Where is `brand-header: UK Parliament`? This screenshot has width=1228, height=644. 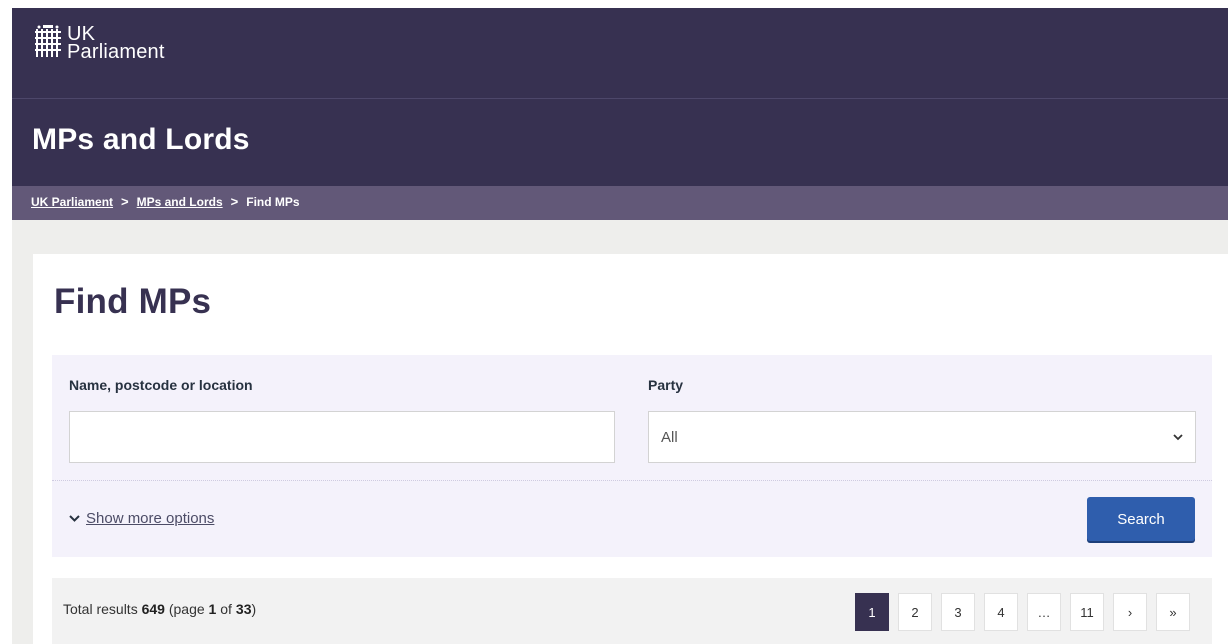
brand-header: UK Parliament is located at coordinates (620, 53).